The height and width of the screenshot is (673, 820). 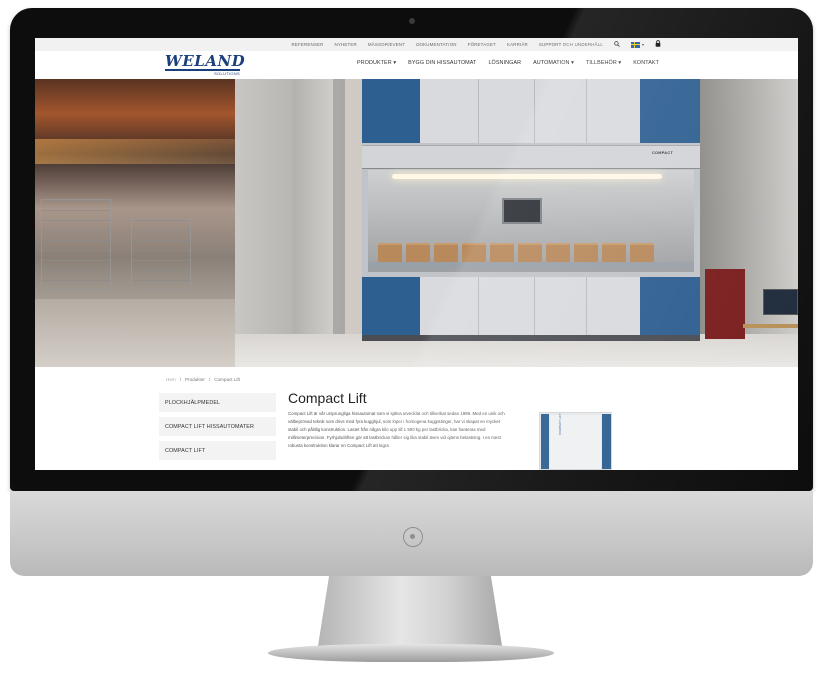 What do you see at coordinates (663, 153) in the screenshot?
I see `lift-brand-label: COMPACT` at bounding box center [663, 153].